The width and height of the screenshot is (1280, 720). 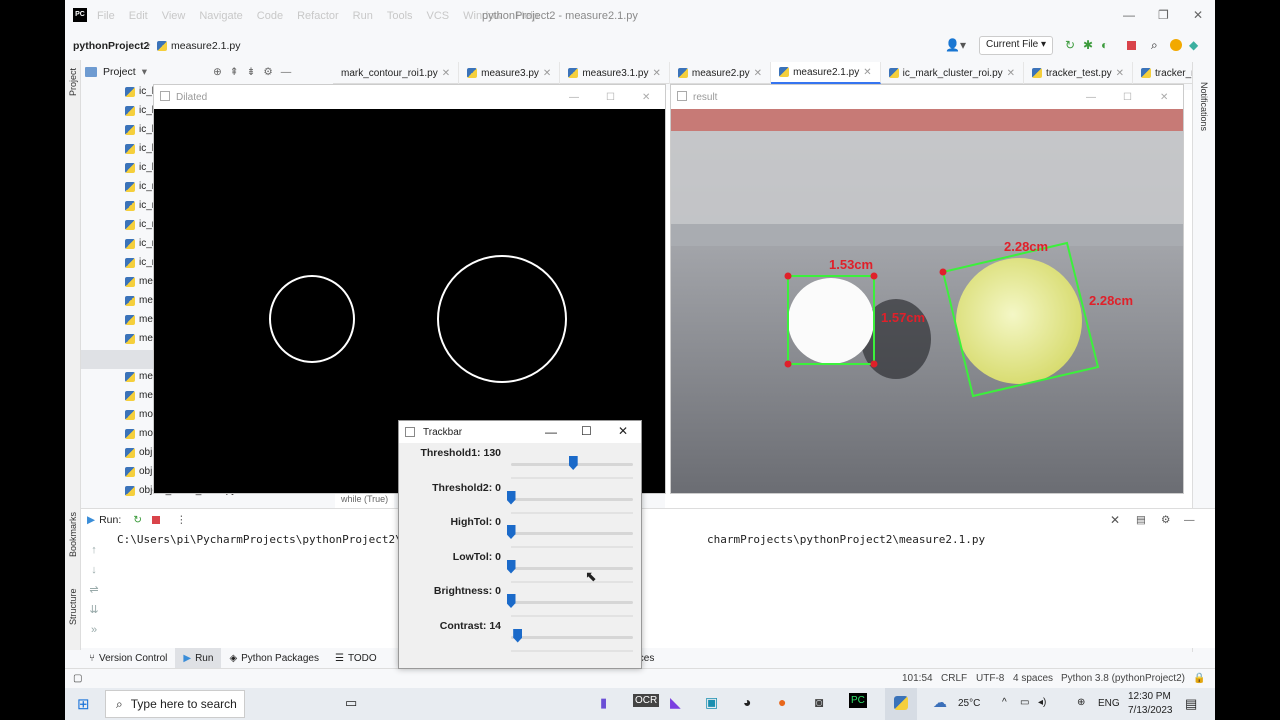 What do you see at coordinates (574, 97) in the screenshot?
I see `dilated-minimize-icon: —` at bounding box center [574, 97].